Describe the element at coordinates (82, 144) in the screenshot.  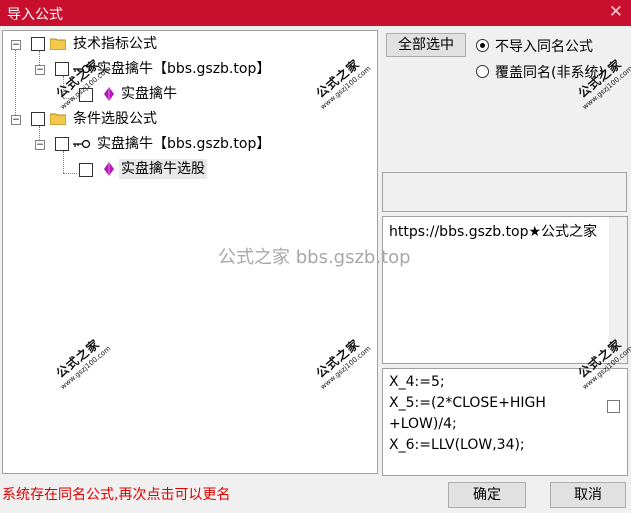
I see `key-icon` at that location.